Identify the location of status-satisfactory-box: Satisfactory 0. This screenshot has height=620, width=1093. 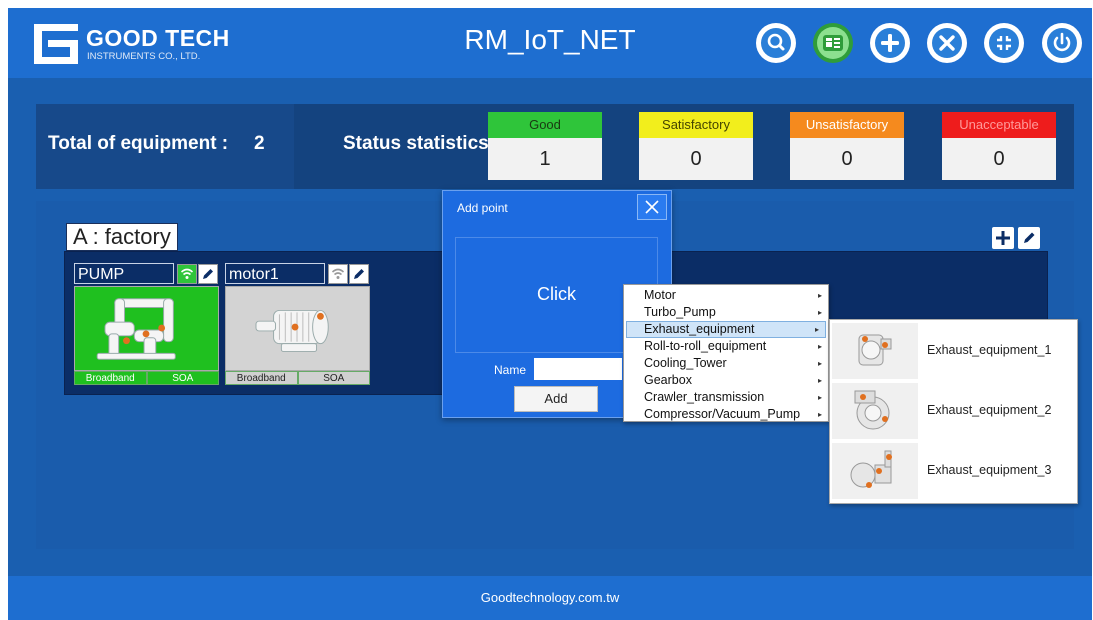
(696, 146).